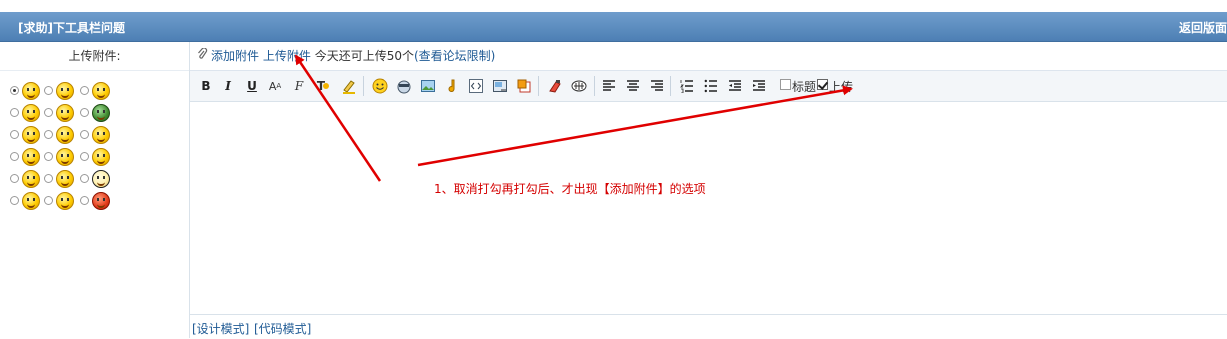 The height and width of the screenshot is (339, 1227). I want to click on code-mode-link: [代码模式], so click(282, 328).